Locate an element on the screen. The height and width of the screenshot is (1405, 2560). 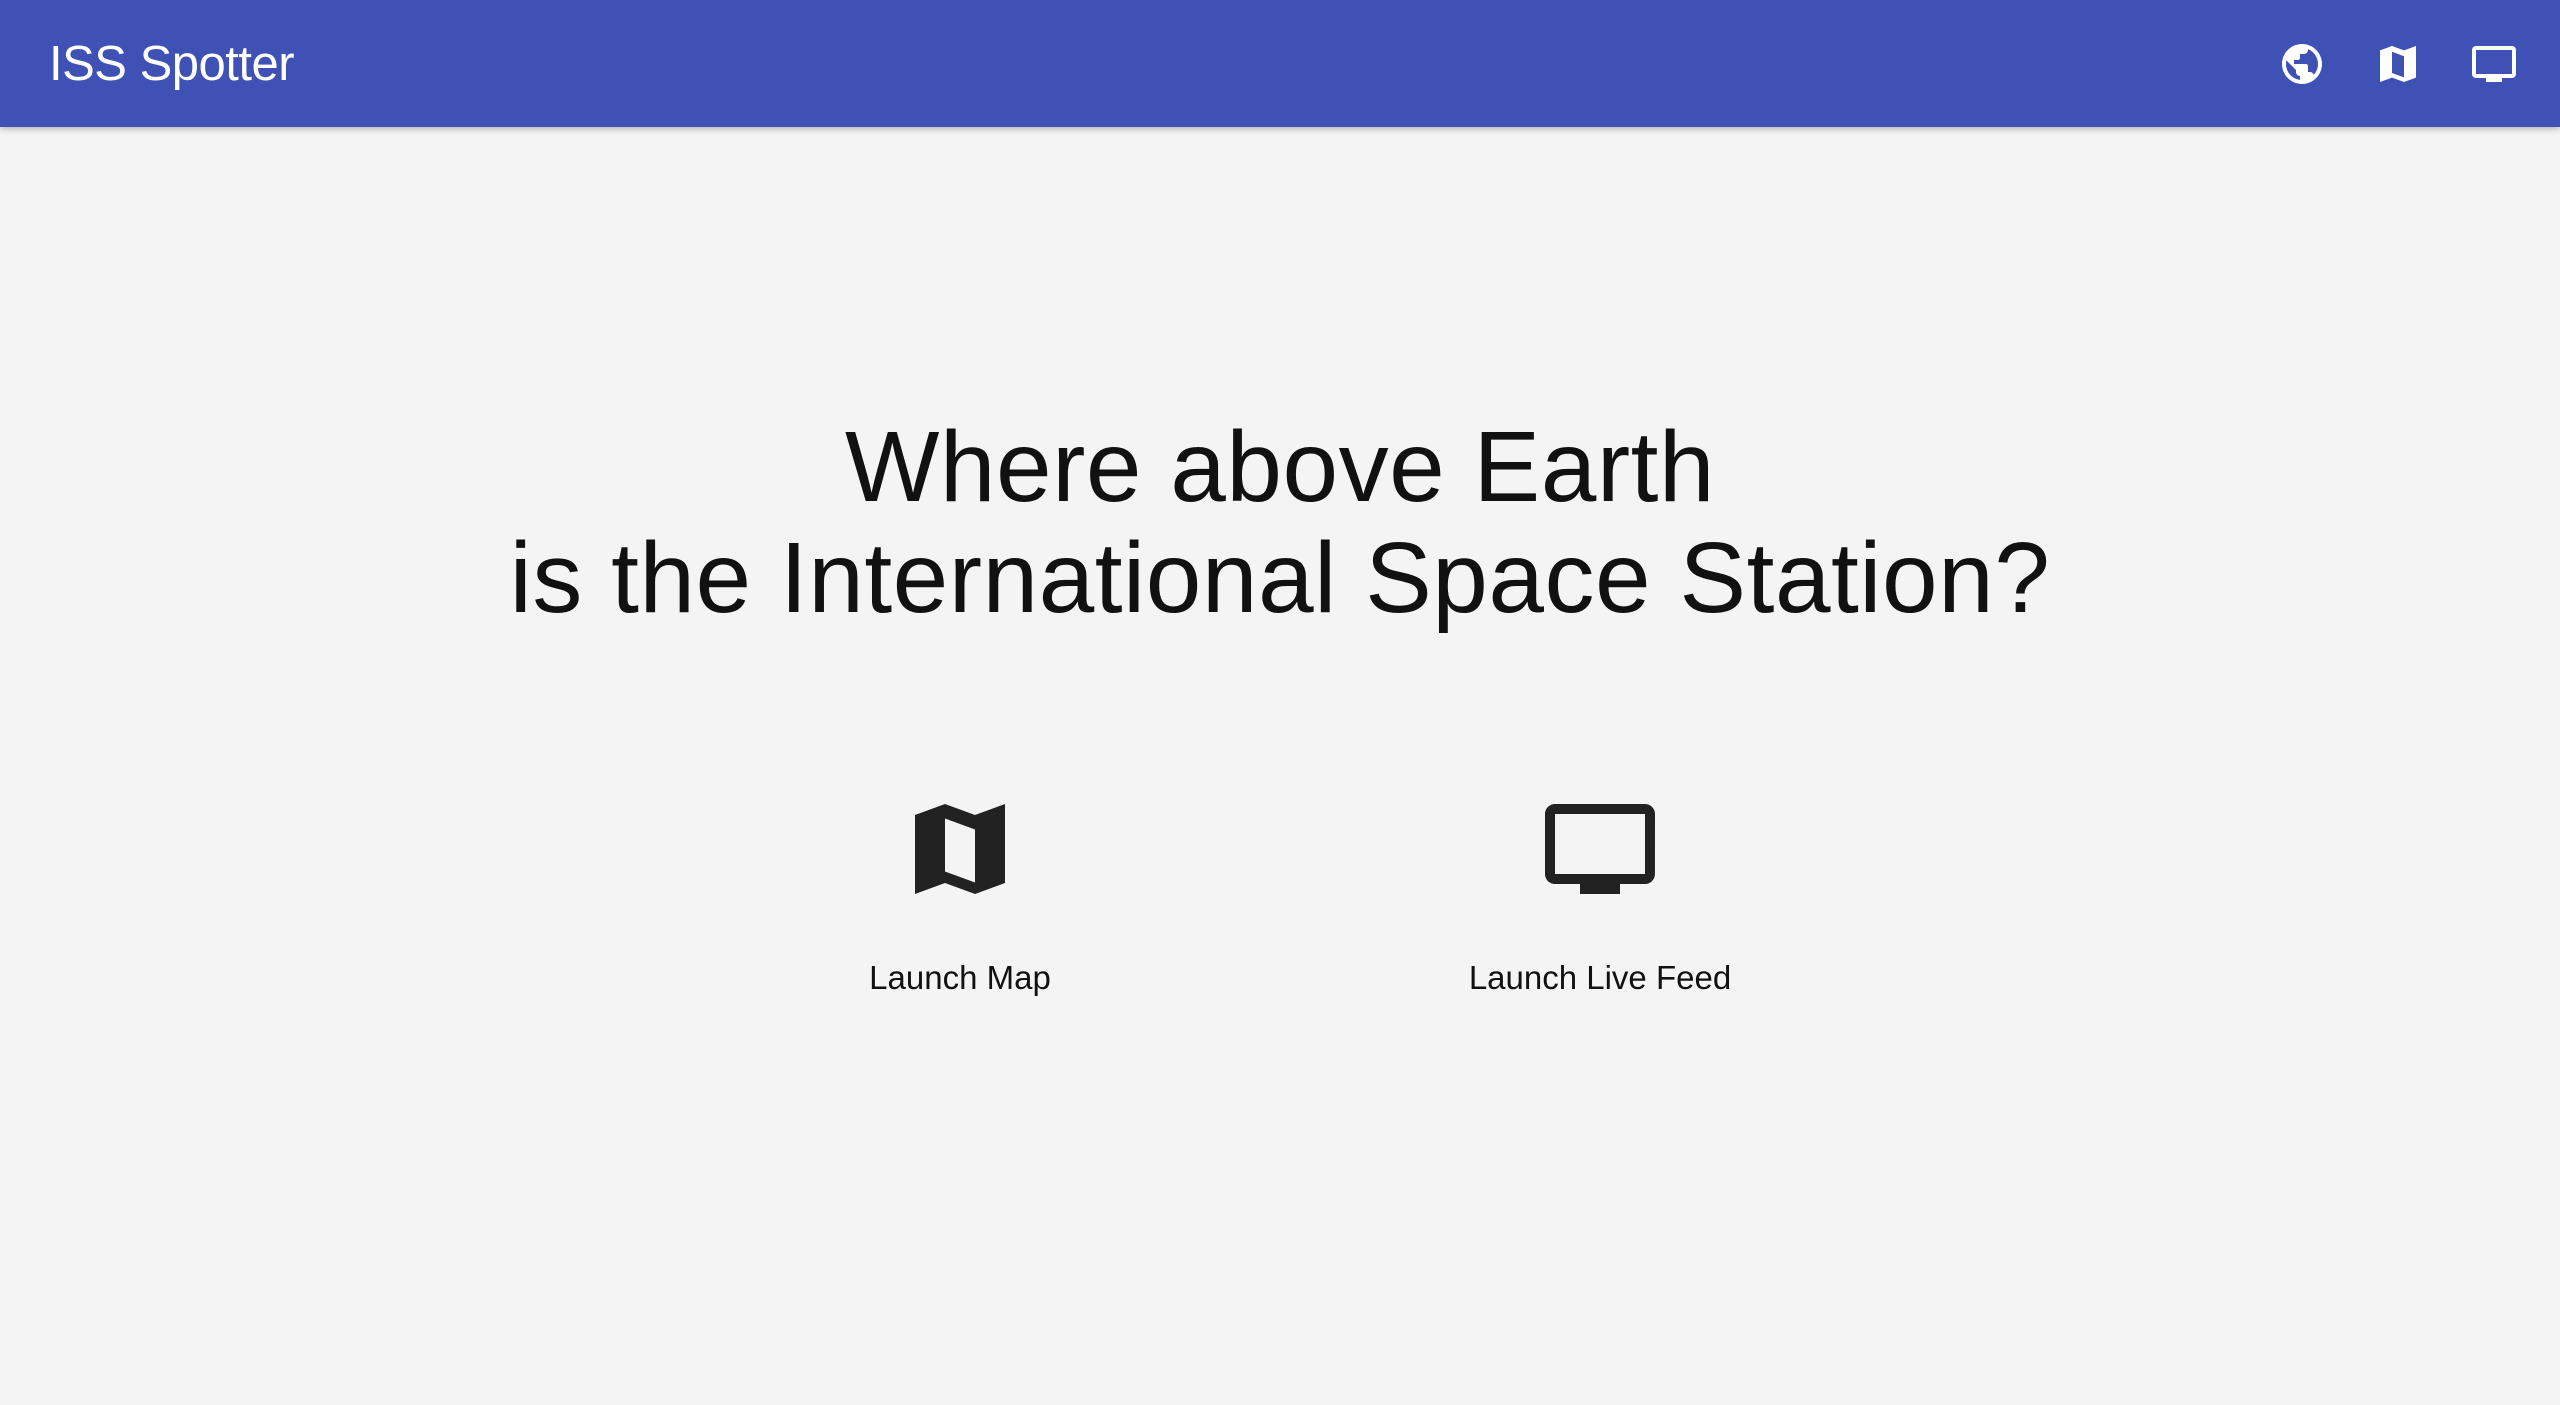
tv-button is located at coordinates (2494, 64).